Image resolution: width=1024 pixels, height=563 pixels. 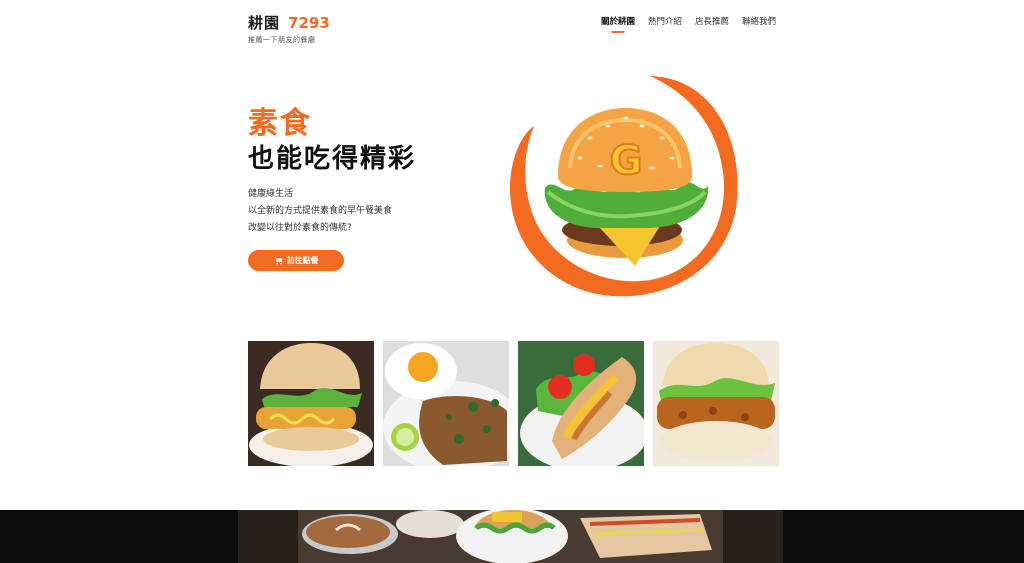 I want to click on hero-line: 以全新的方式提供素食的早午餐美食, so click(x=320, y=211).